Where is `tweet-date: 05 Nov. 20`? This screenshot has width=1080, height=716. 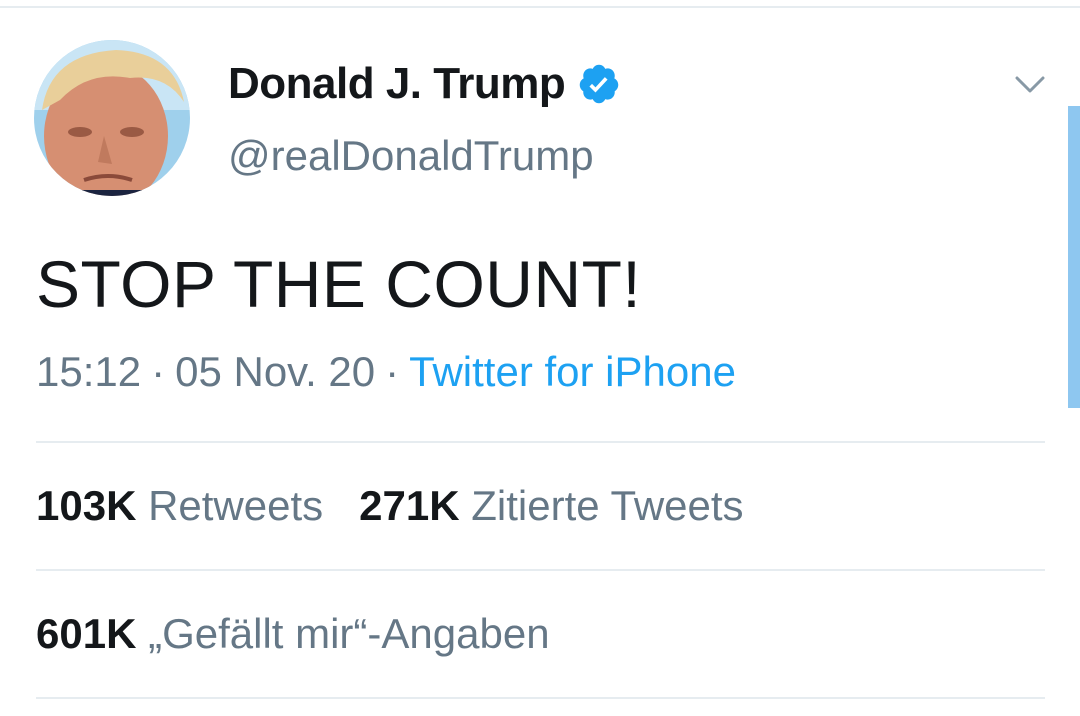
tweet-date: 05 Nov. 20 is located at coordinates (275, 371).